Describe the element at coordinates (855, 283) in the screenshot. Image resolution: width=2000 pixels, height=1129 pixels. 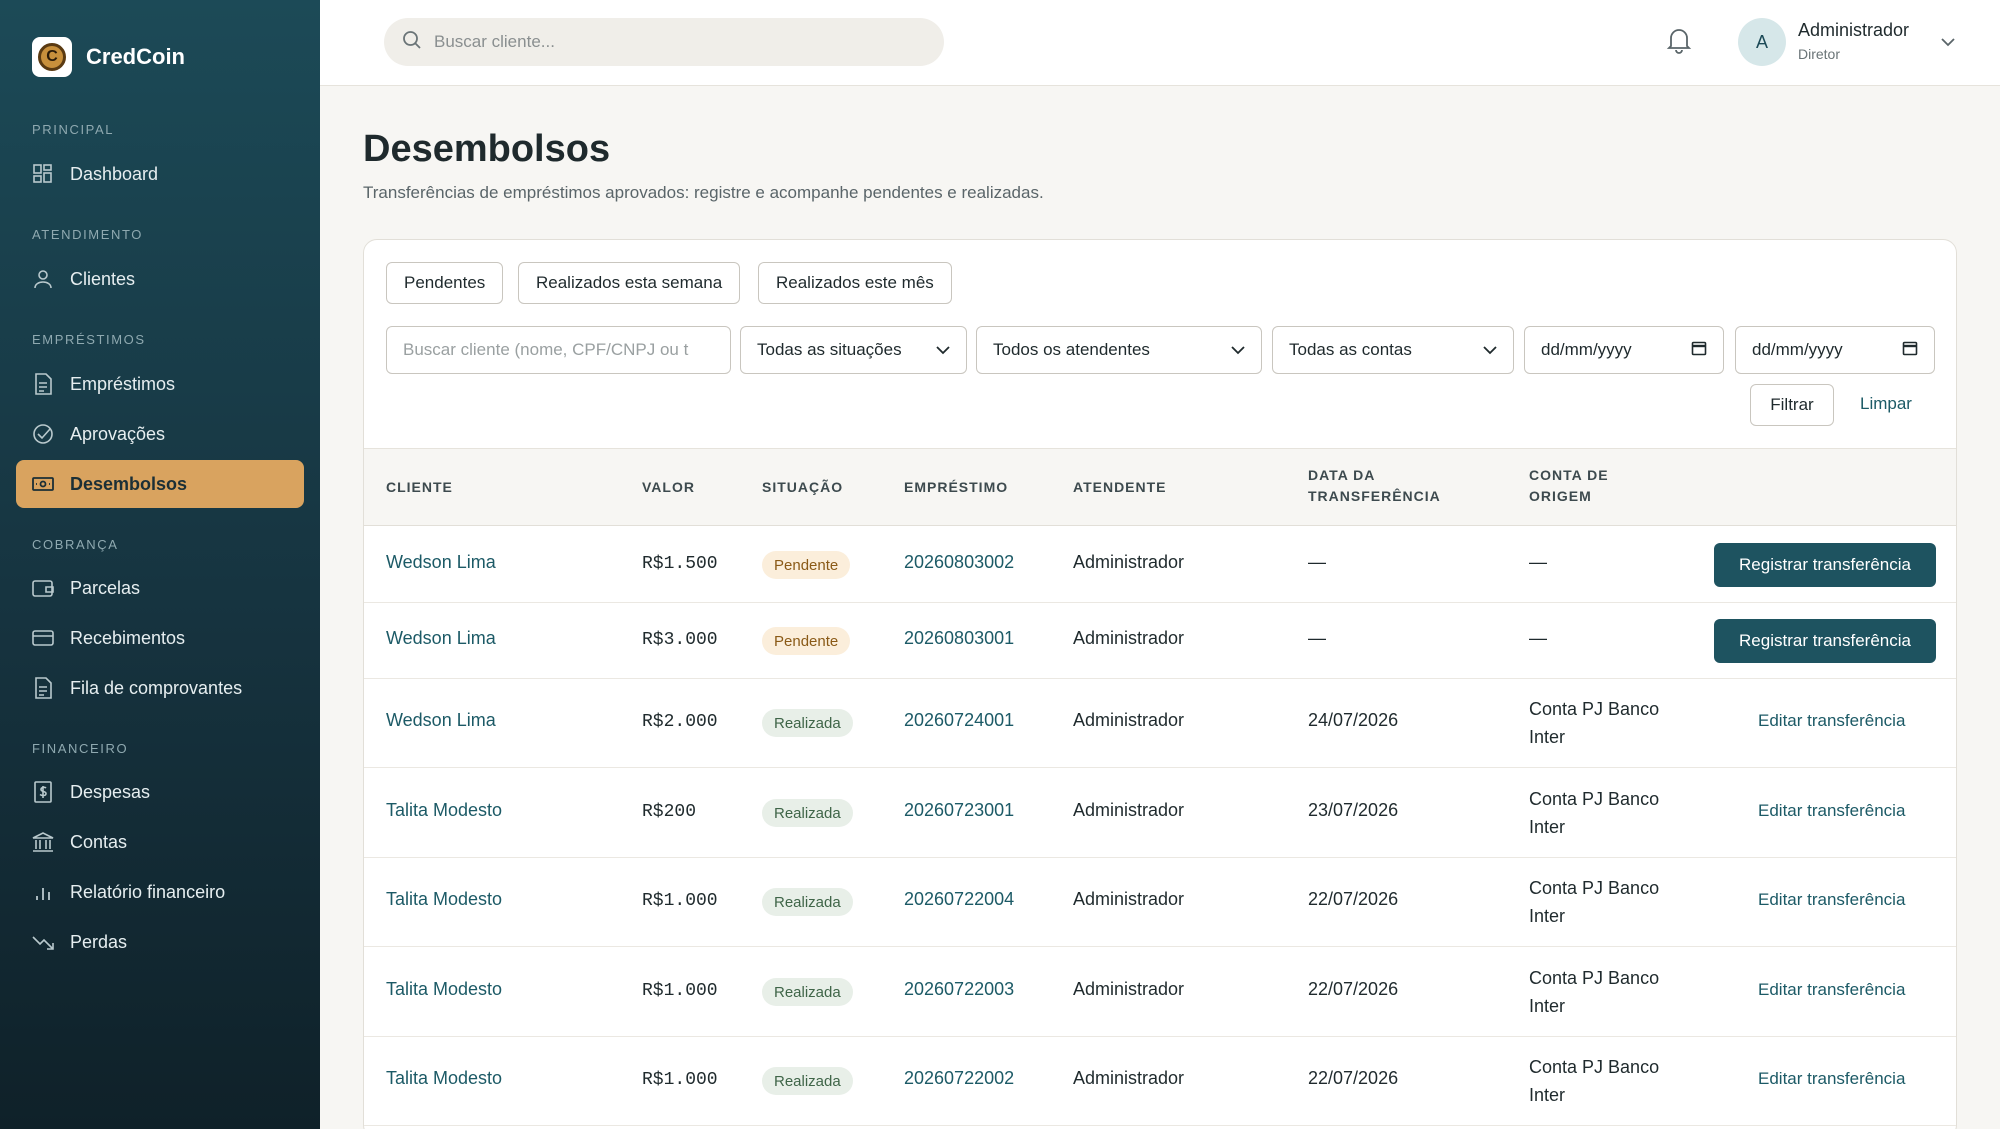
I see `quick-filter-realizados-mes: Realizados este mês` at that location.